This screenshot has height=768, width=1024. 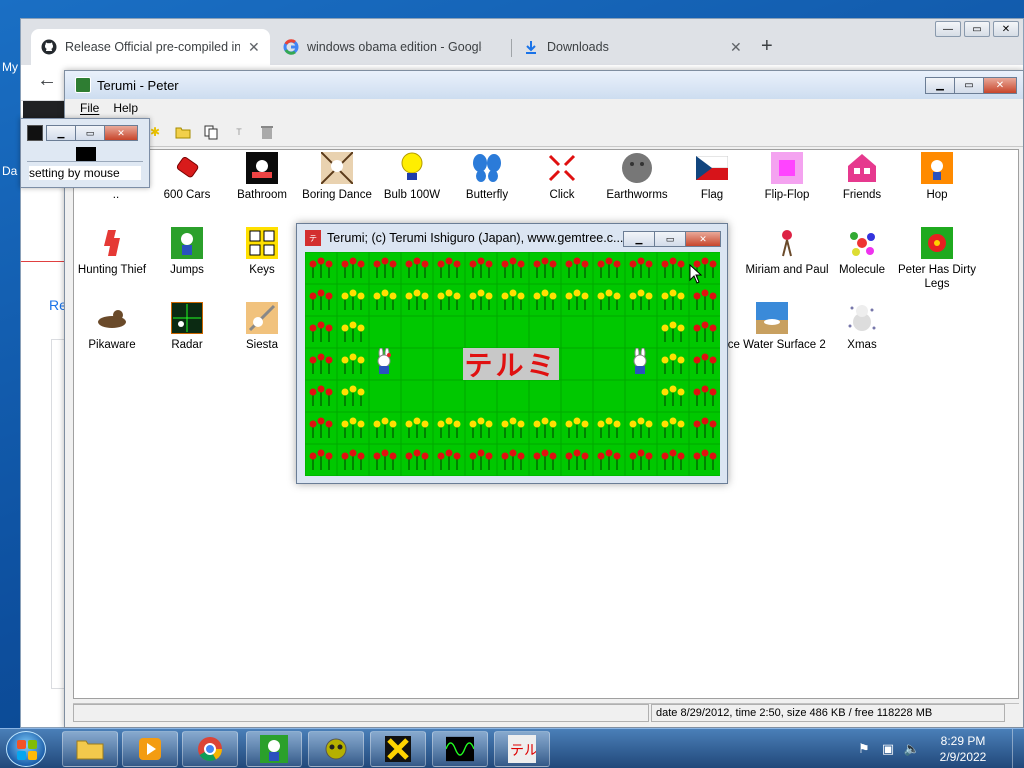 What do you see at coordinates (10, 67) in the screenshot?
I see `desktop-label-my: My` at bounding box center [10, 67].